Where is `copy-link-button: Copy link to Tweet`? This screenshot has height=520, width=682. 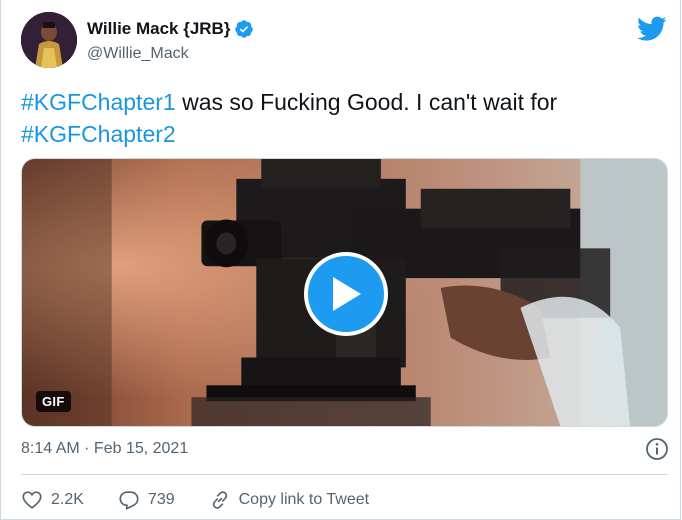 copy-link-button: Copy link to Tweet is located at coordinates (289, 500).